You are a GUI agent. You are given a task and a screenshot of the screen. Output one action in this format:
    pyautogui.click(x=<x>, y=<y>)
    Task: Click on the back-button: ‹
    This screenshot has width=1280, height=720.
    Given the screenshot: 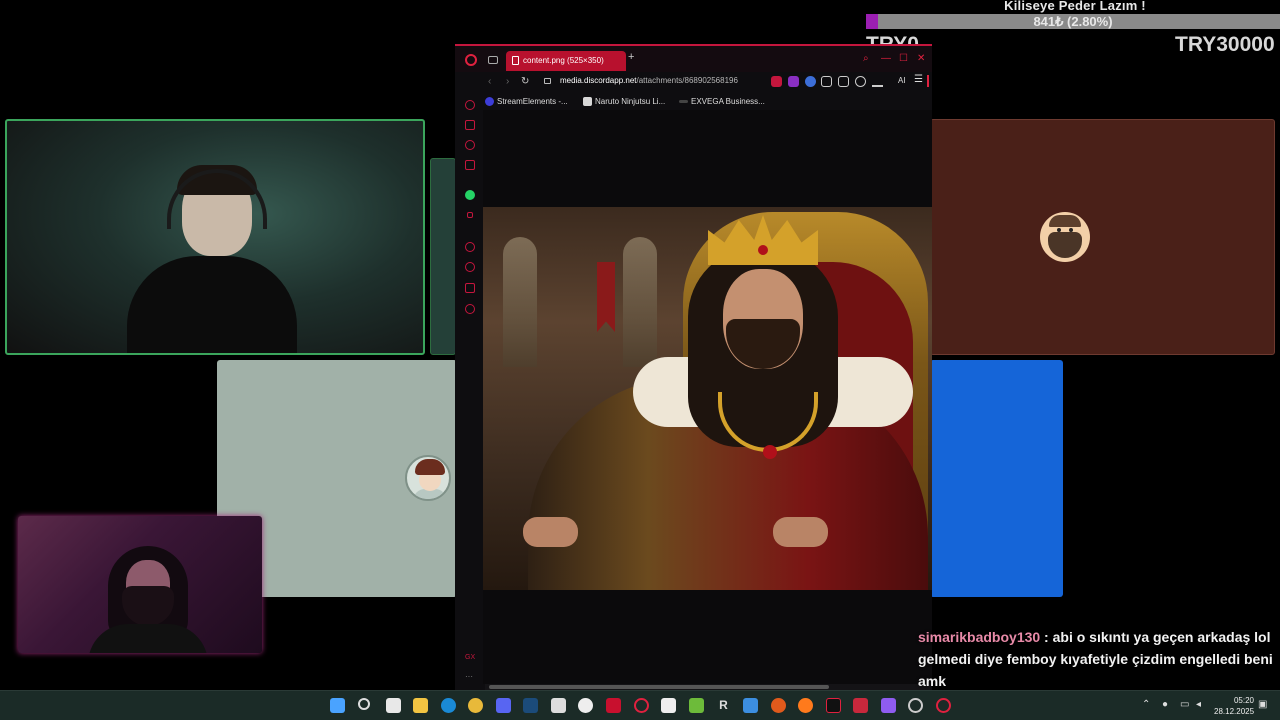 What is the action you would take?
    pyautogui.click(x=489, y=81)
    